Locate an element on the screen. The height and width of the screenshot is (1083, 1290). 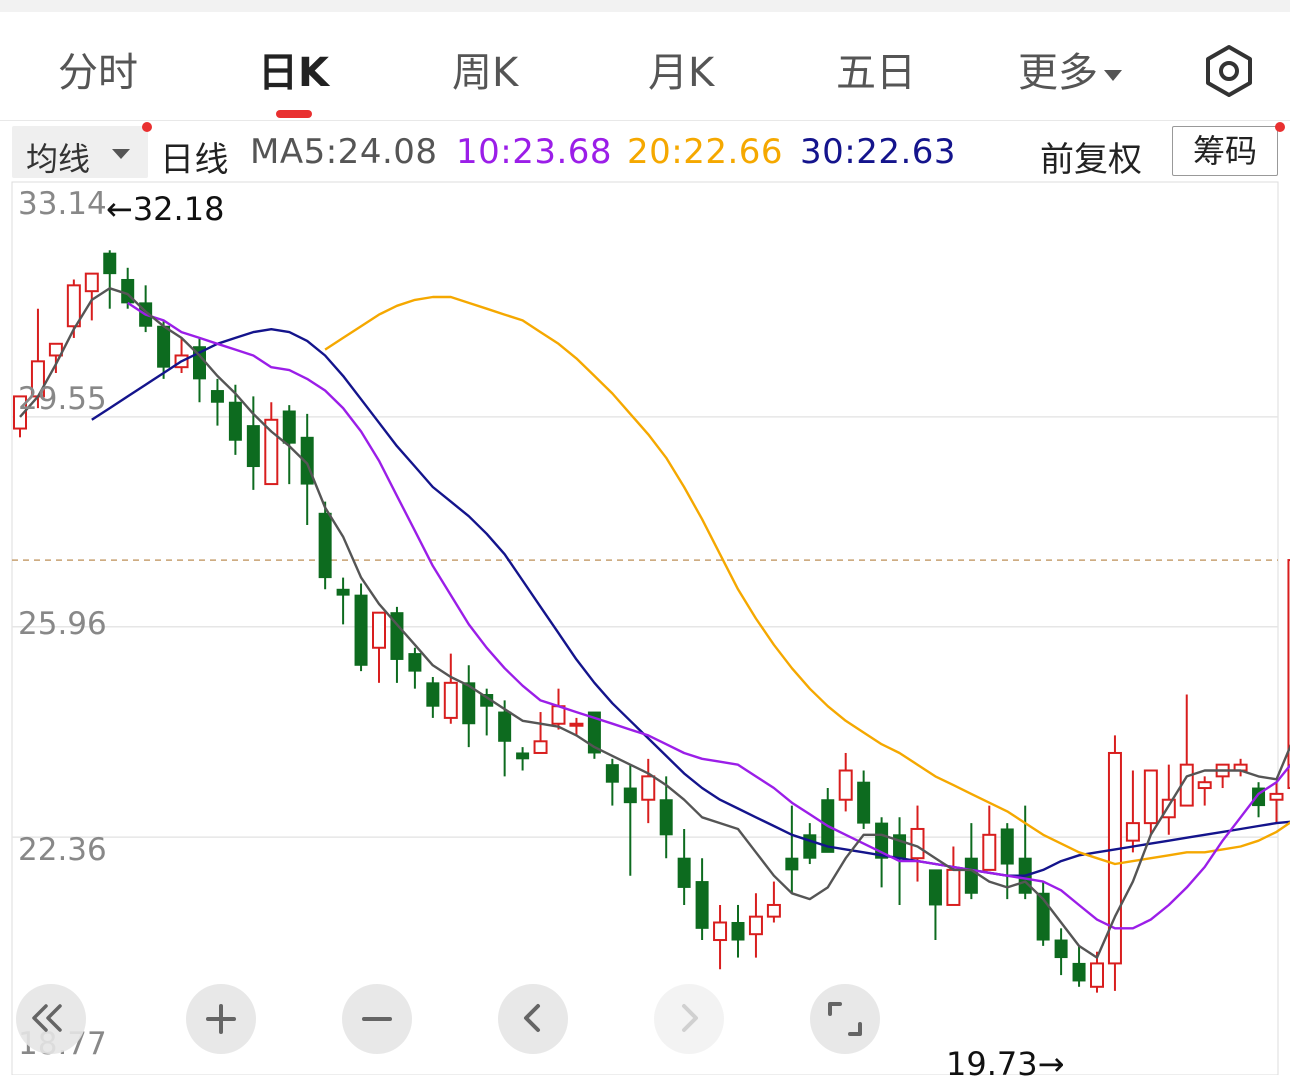
y-tick-label: 25.96 is located at coordinates (62, 624).